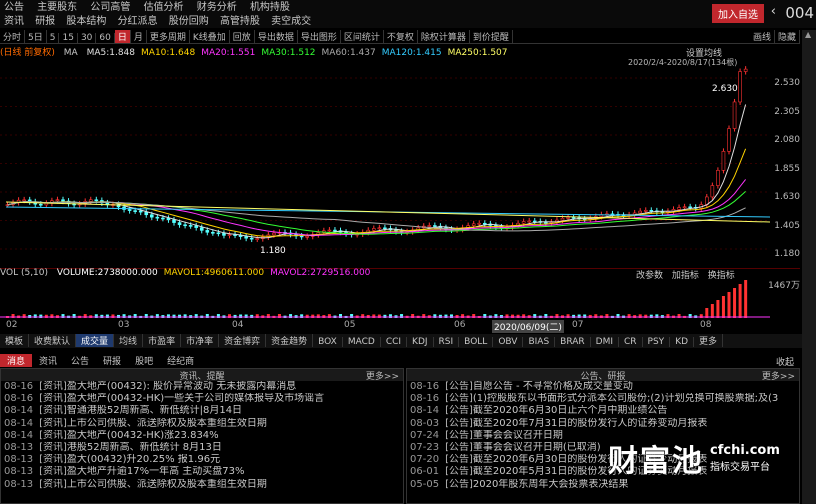 The width and height of the screenshot is (816, 504). Describe the element at coordinates (202, 460) in the screenshot. I see `news-item: 08-13 [资讯]盈大(00432)升20.25% 报1.96元` at that location.